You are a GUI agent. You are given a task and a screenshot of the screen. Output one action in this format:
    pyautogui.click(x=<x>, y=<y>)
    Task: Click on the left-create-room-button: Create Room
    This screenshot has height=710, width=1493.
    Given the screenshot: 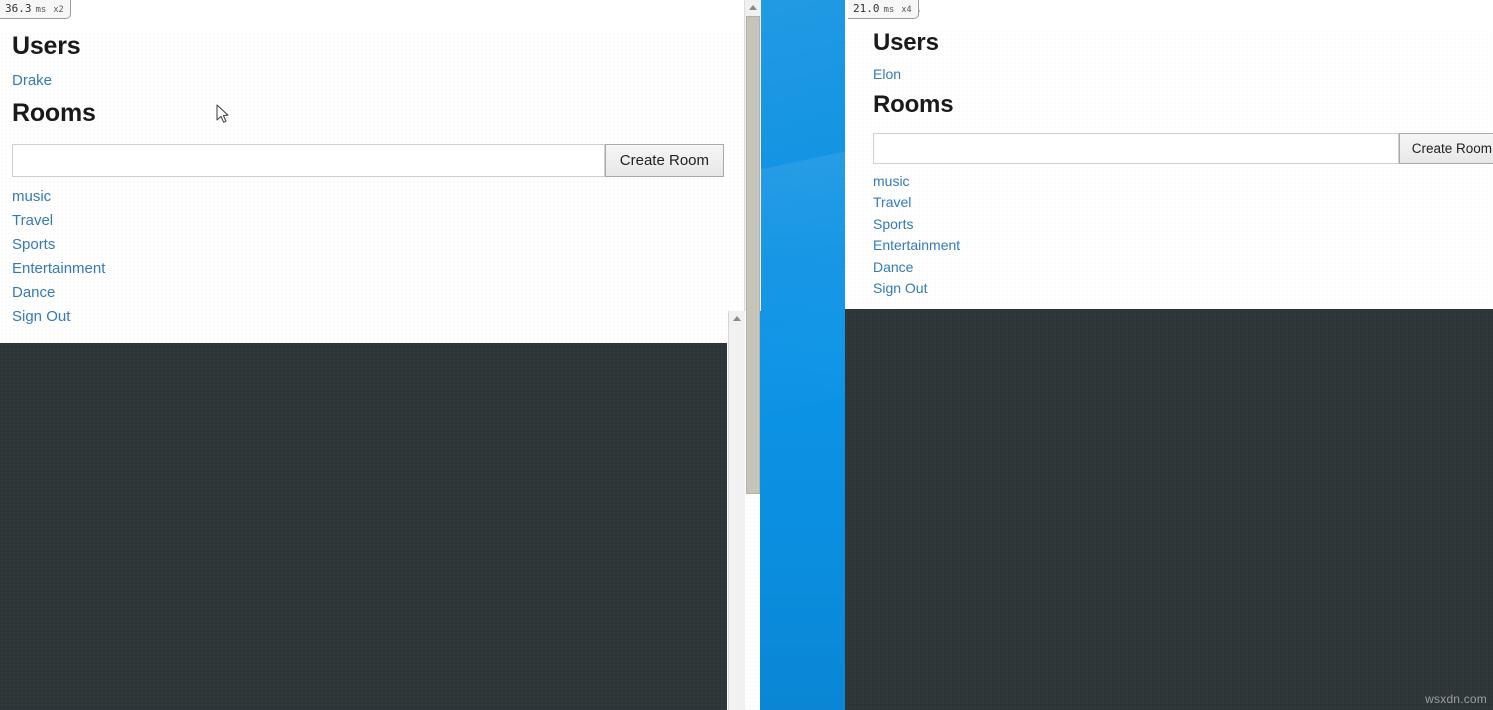 What is the action you would take?
    pyautogui.click(x=664, y=160)
    